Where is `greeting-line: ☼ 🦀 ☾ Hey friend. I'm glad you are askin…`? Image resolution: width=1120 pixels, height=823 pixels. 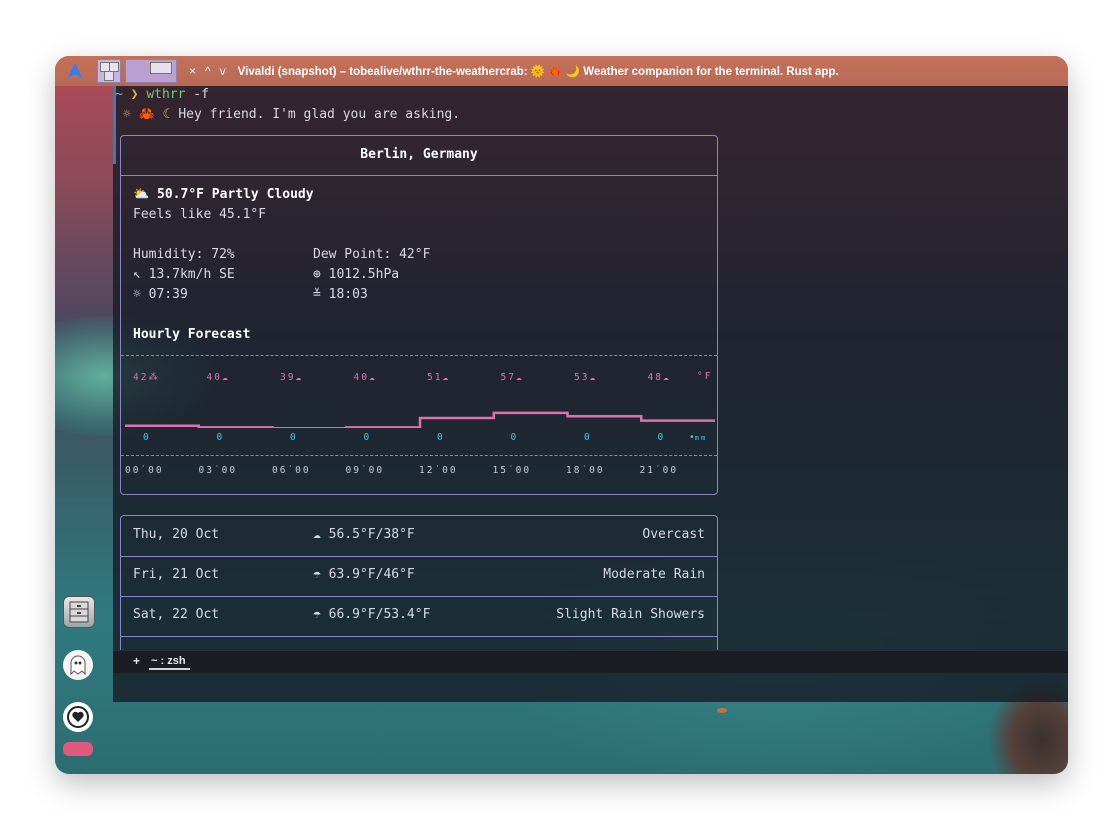 greeting-line: ☼ 🦀 ☾ Hey friend. I'm glad you are askin… is located at coordinates (291, 114).